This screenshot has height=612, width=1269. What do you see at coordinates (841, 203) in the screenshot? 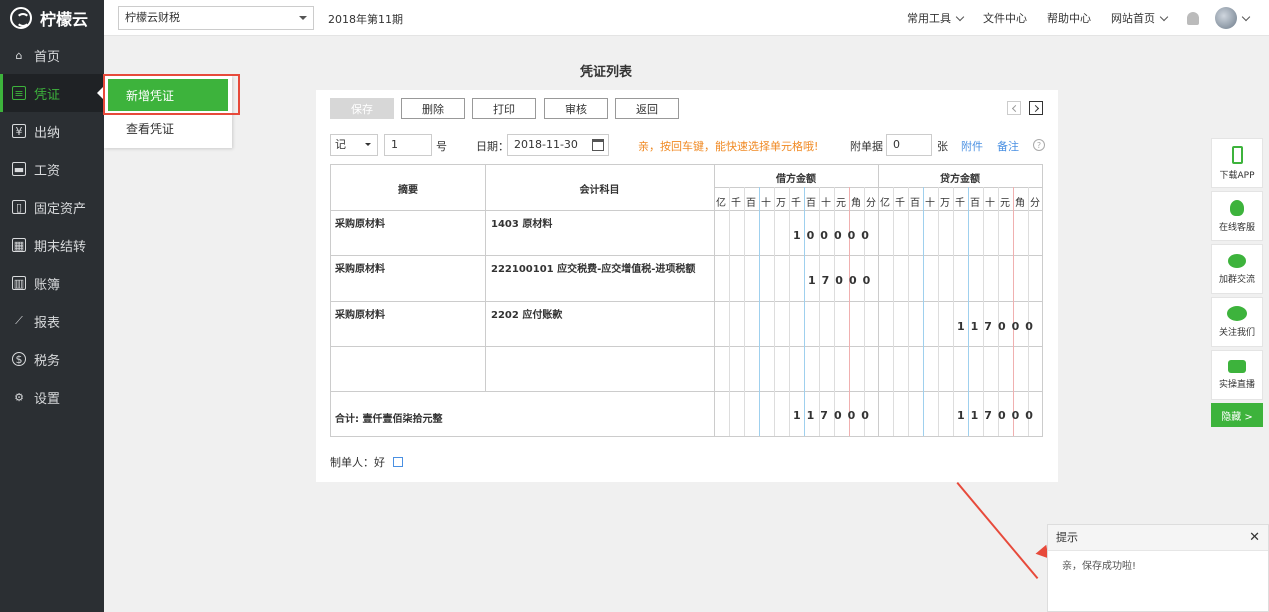
I see `digit-header: 元` at bounding box center [841, 203].